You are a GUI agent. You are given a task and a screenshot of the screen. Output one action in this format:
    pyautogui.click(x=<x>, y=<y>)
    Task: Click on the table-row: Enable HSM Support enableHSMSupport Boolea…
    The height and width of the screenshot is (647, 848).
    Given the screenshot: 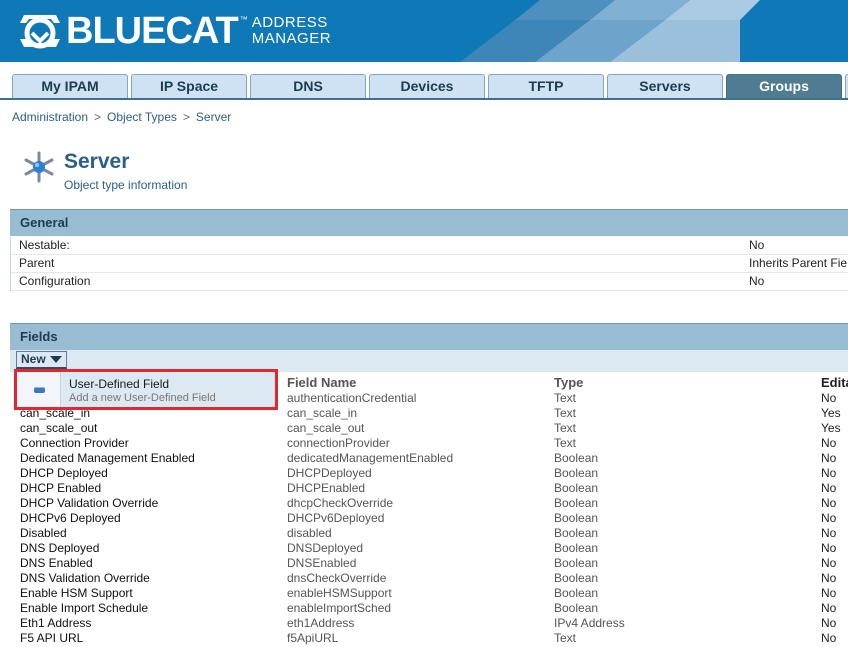 What is the action you would take?
    pyautogui.click(x=429, y=593)
    